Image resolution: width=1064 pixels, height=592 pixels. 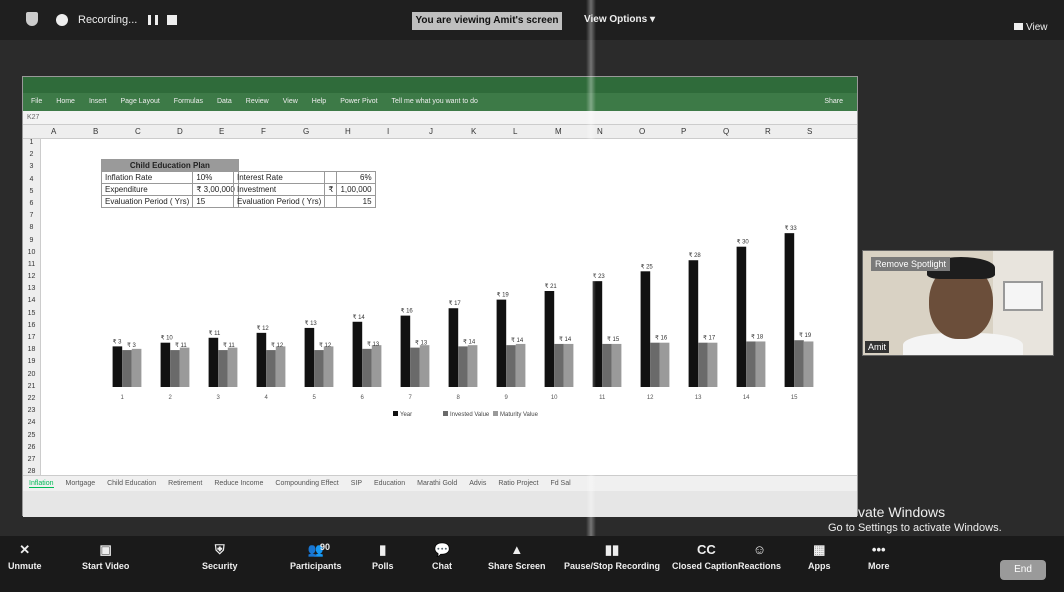 What do you see at coordinates (31, 328) in the screenshot?
I see `row-header: 16` at bounding box center [31, 328].